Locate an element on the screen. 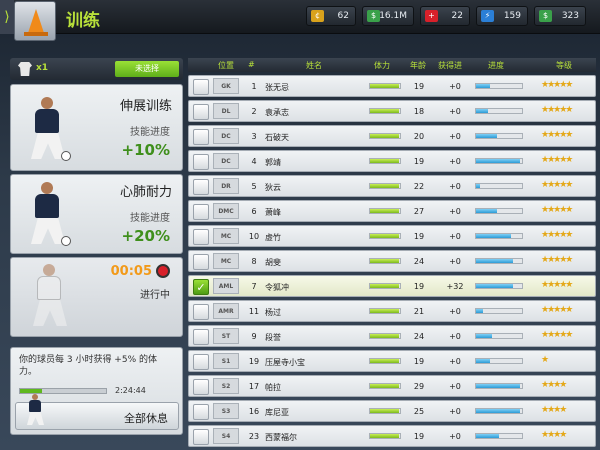 Image resolution: width=600 pixels, height=450 pixels. stat-value: 22 is located at coordinates (457, 16).